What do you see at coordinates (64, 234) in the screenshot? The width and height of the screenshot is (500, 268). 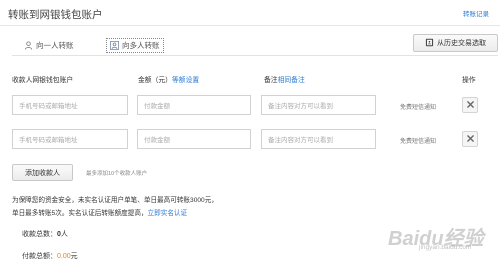 I see `recipient-count-unit: 人` at bounding box center [64, 234].